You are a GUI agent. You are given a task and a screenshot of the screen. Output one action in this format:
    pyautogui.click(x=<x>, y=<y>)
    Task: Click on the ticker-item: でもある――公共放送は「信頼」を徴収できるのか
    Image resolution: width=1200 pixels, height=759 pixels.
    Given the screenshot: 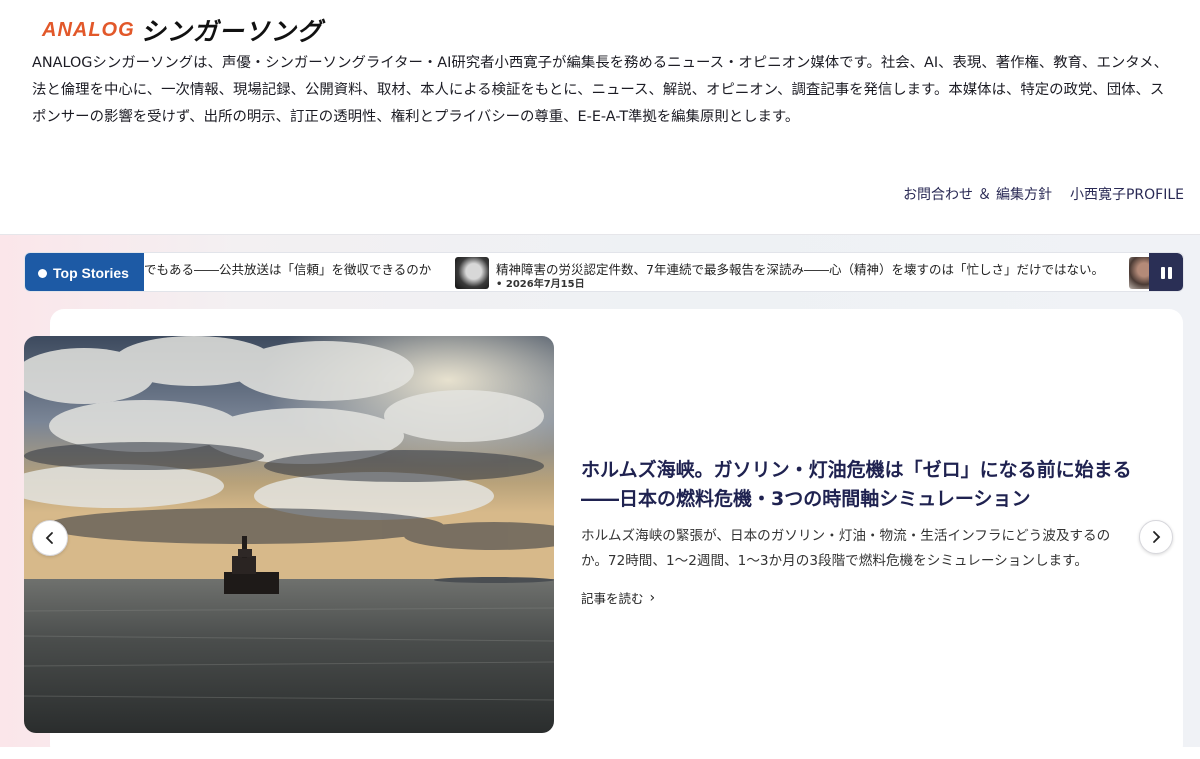 What is the action you would take?
    pyautogui.click(x=287, y=268)
    